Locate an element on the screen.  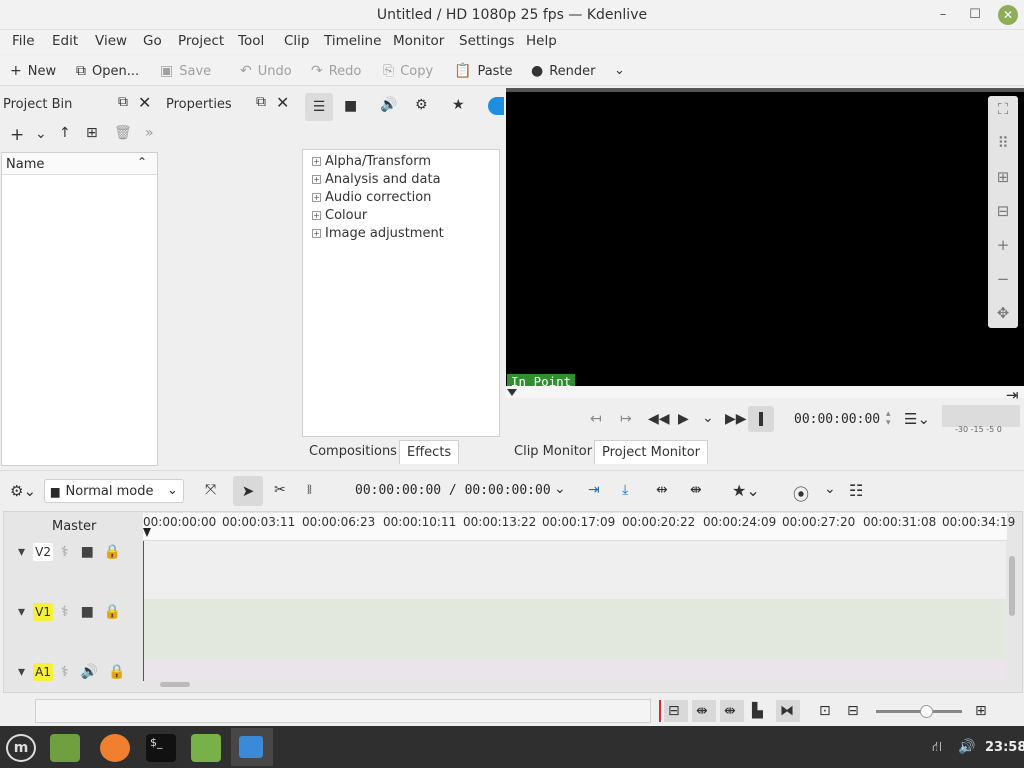
camera-icon: ■ is located at coordinates (87, 552).